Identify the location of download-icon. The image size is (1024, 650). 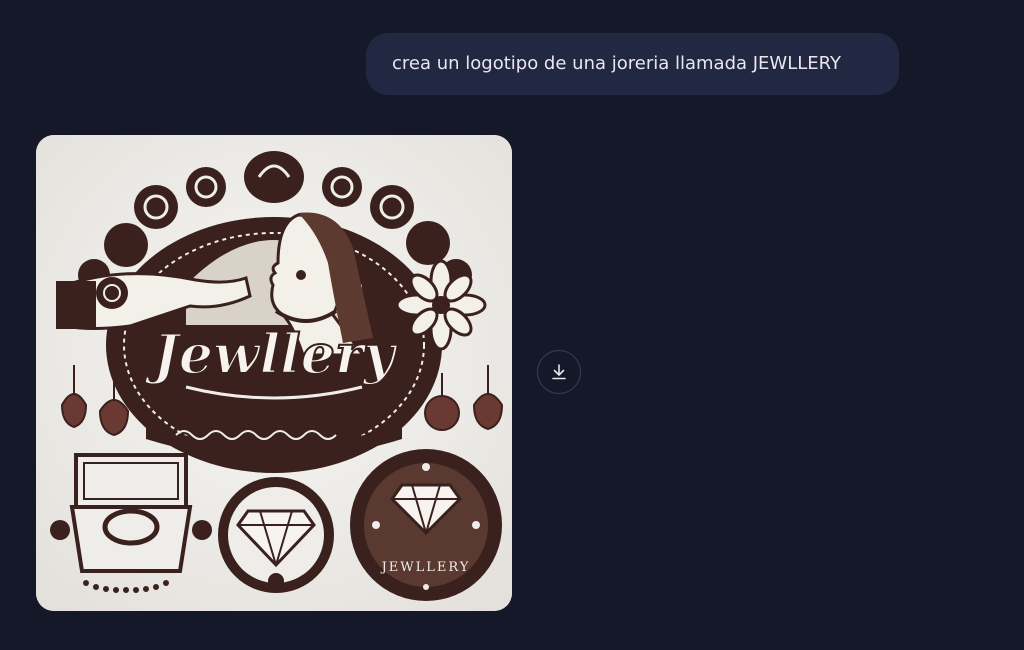
(559, 372).